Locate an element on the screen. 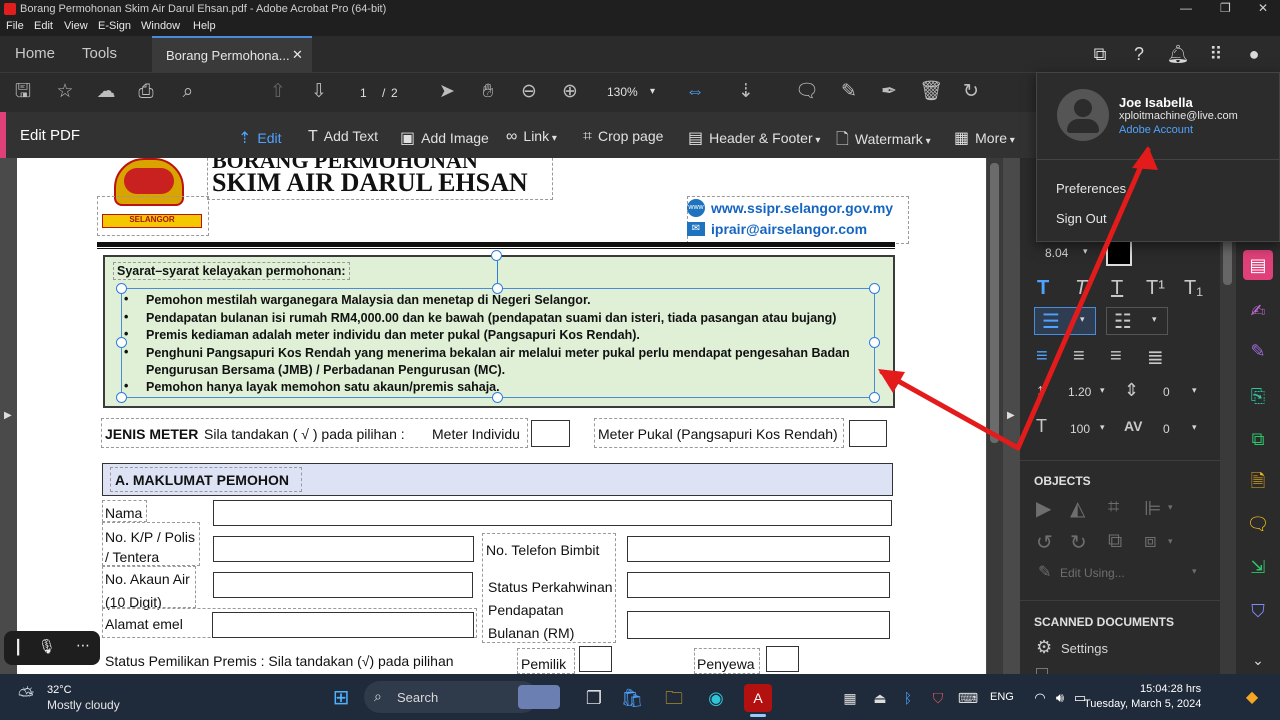 The width and height of the screenshot is (1280, 720). add-text-button: T Add Text is located at coordinates (343, 137).